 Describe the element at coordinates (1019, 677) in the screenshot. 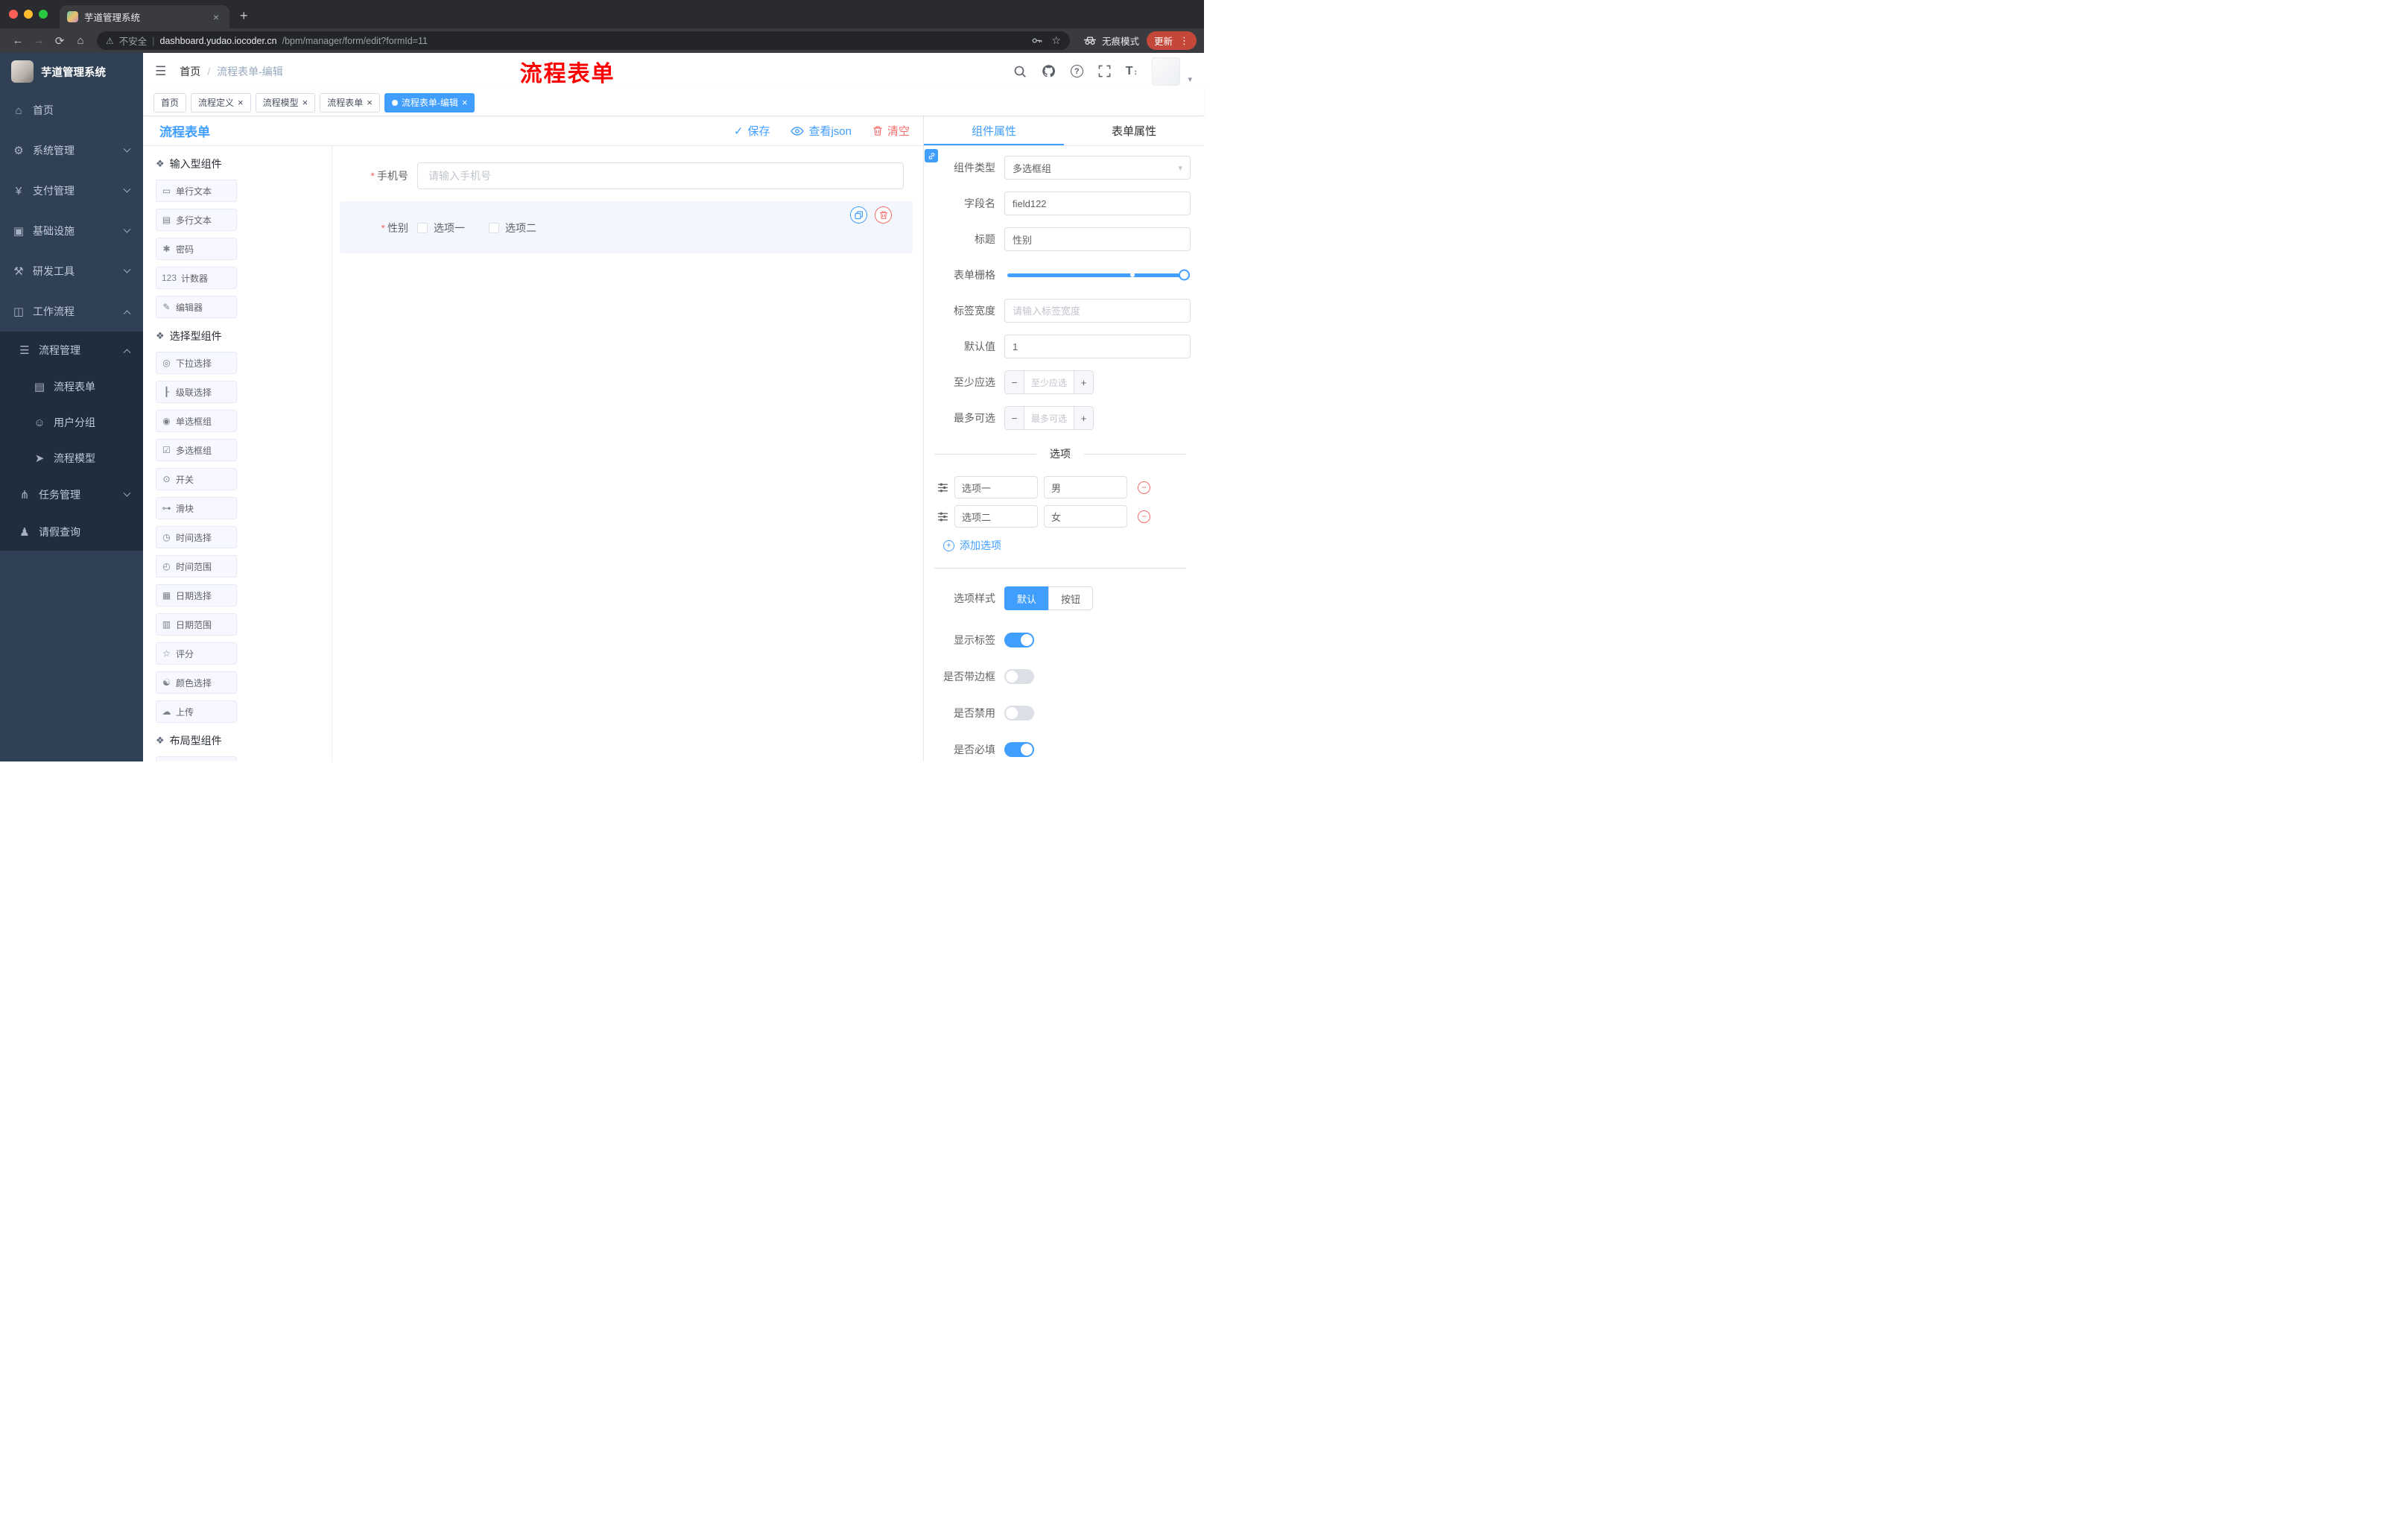

I see `border-switch` at that location.